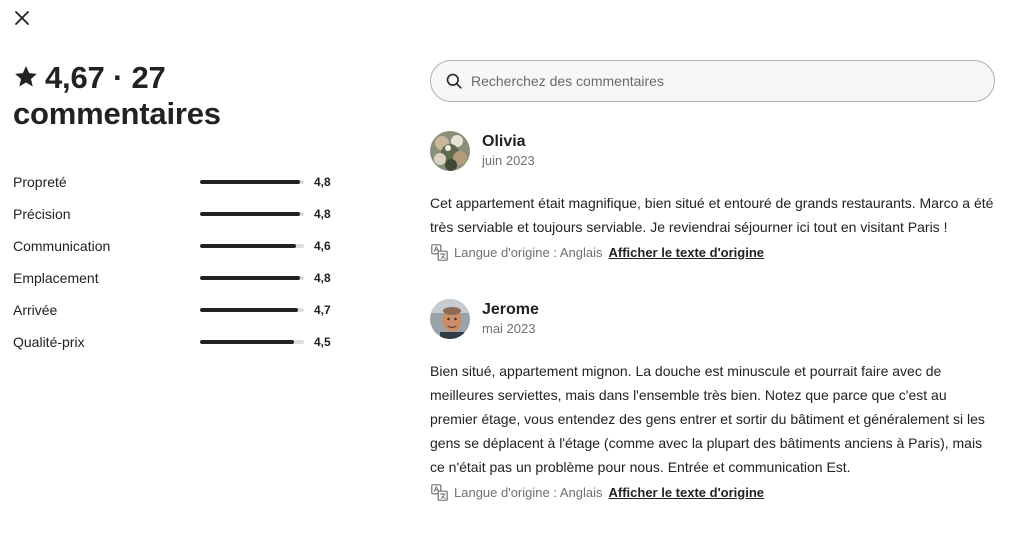 The height and width of the screenshot is (536, 1019). Describe the element at coordinates (35, 310) in the screenshot. I see `rating-label: Arrivée` at that location.